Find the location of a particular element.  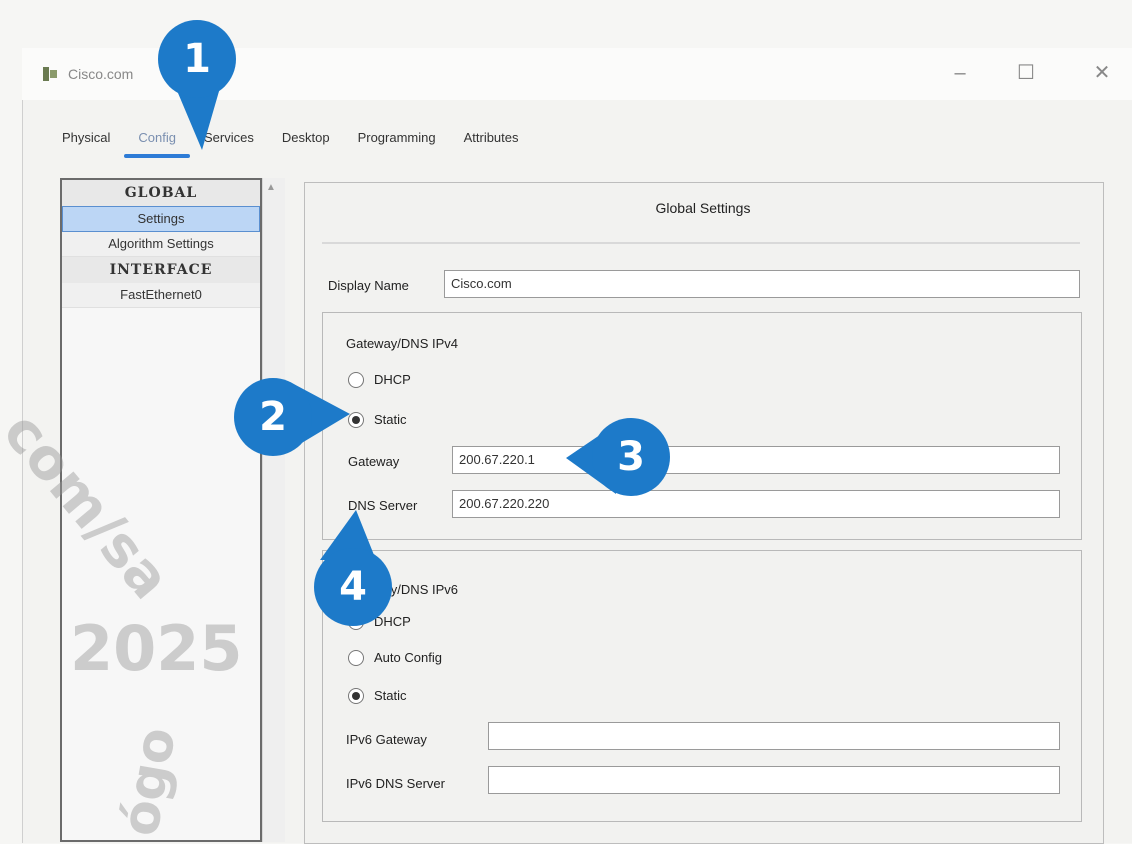

ipv6-auto-config-radio is located at coordinates (356, 658).